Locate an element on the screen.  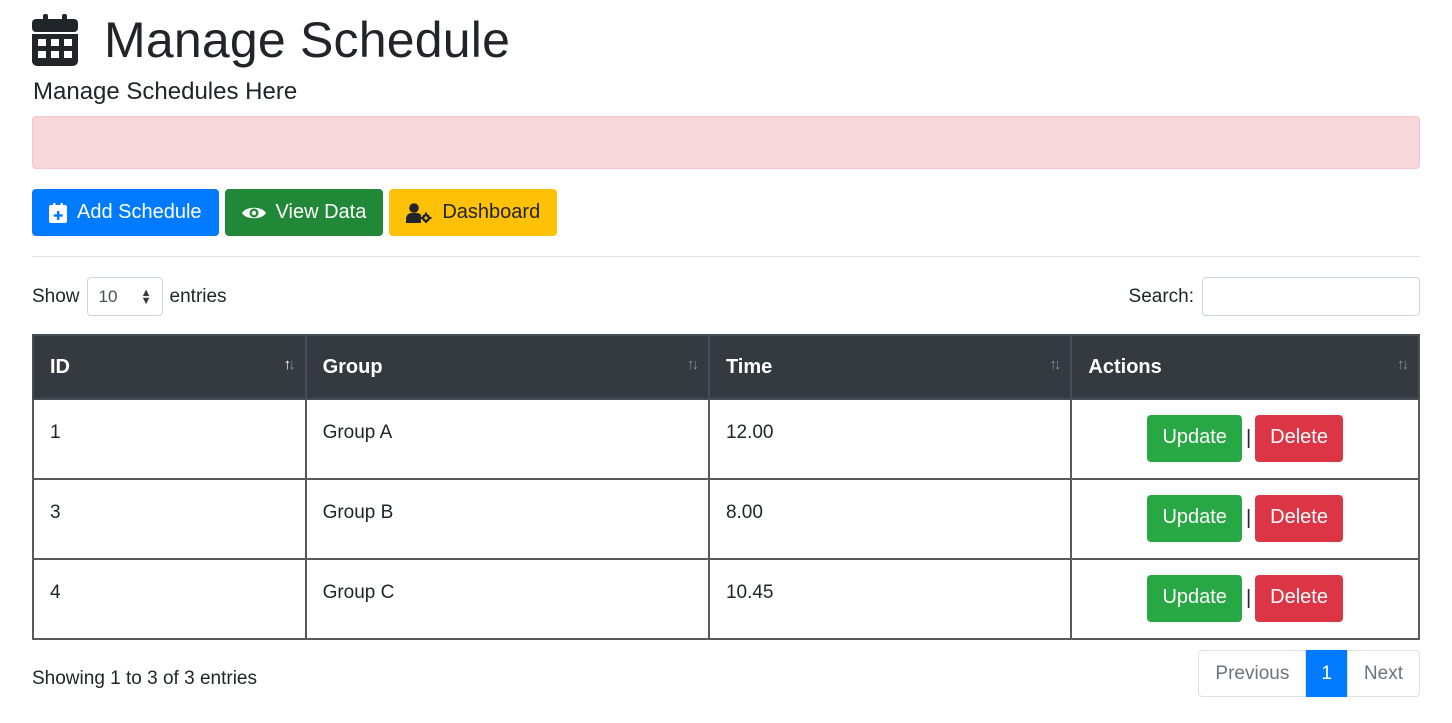
user-cog-icon is located at coordinates (419, 212).